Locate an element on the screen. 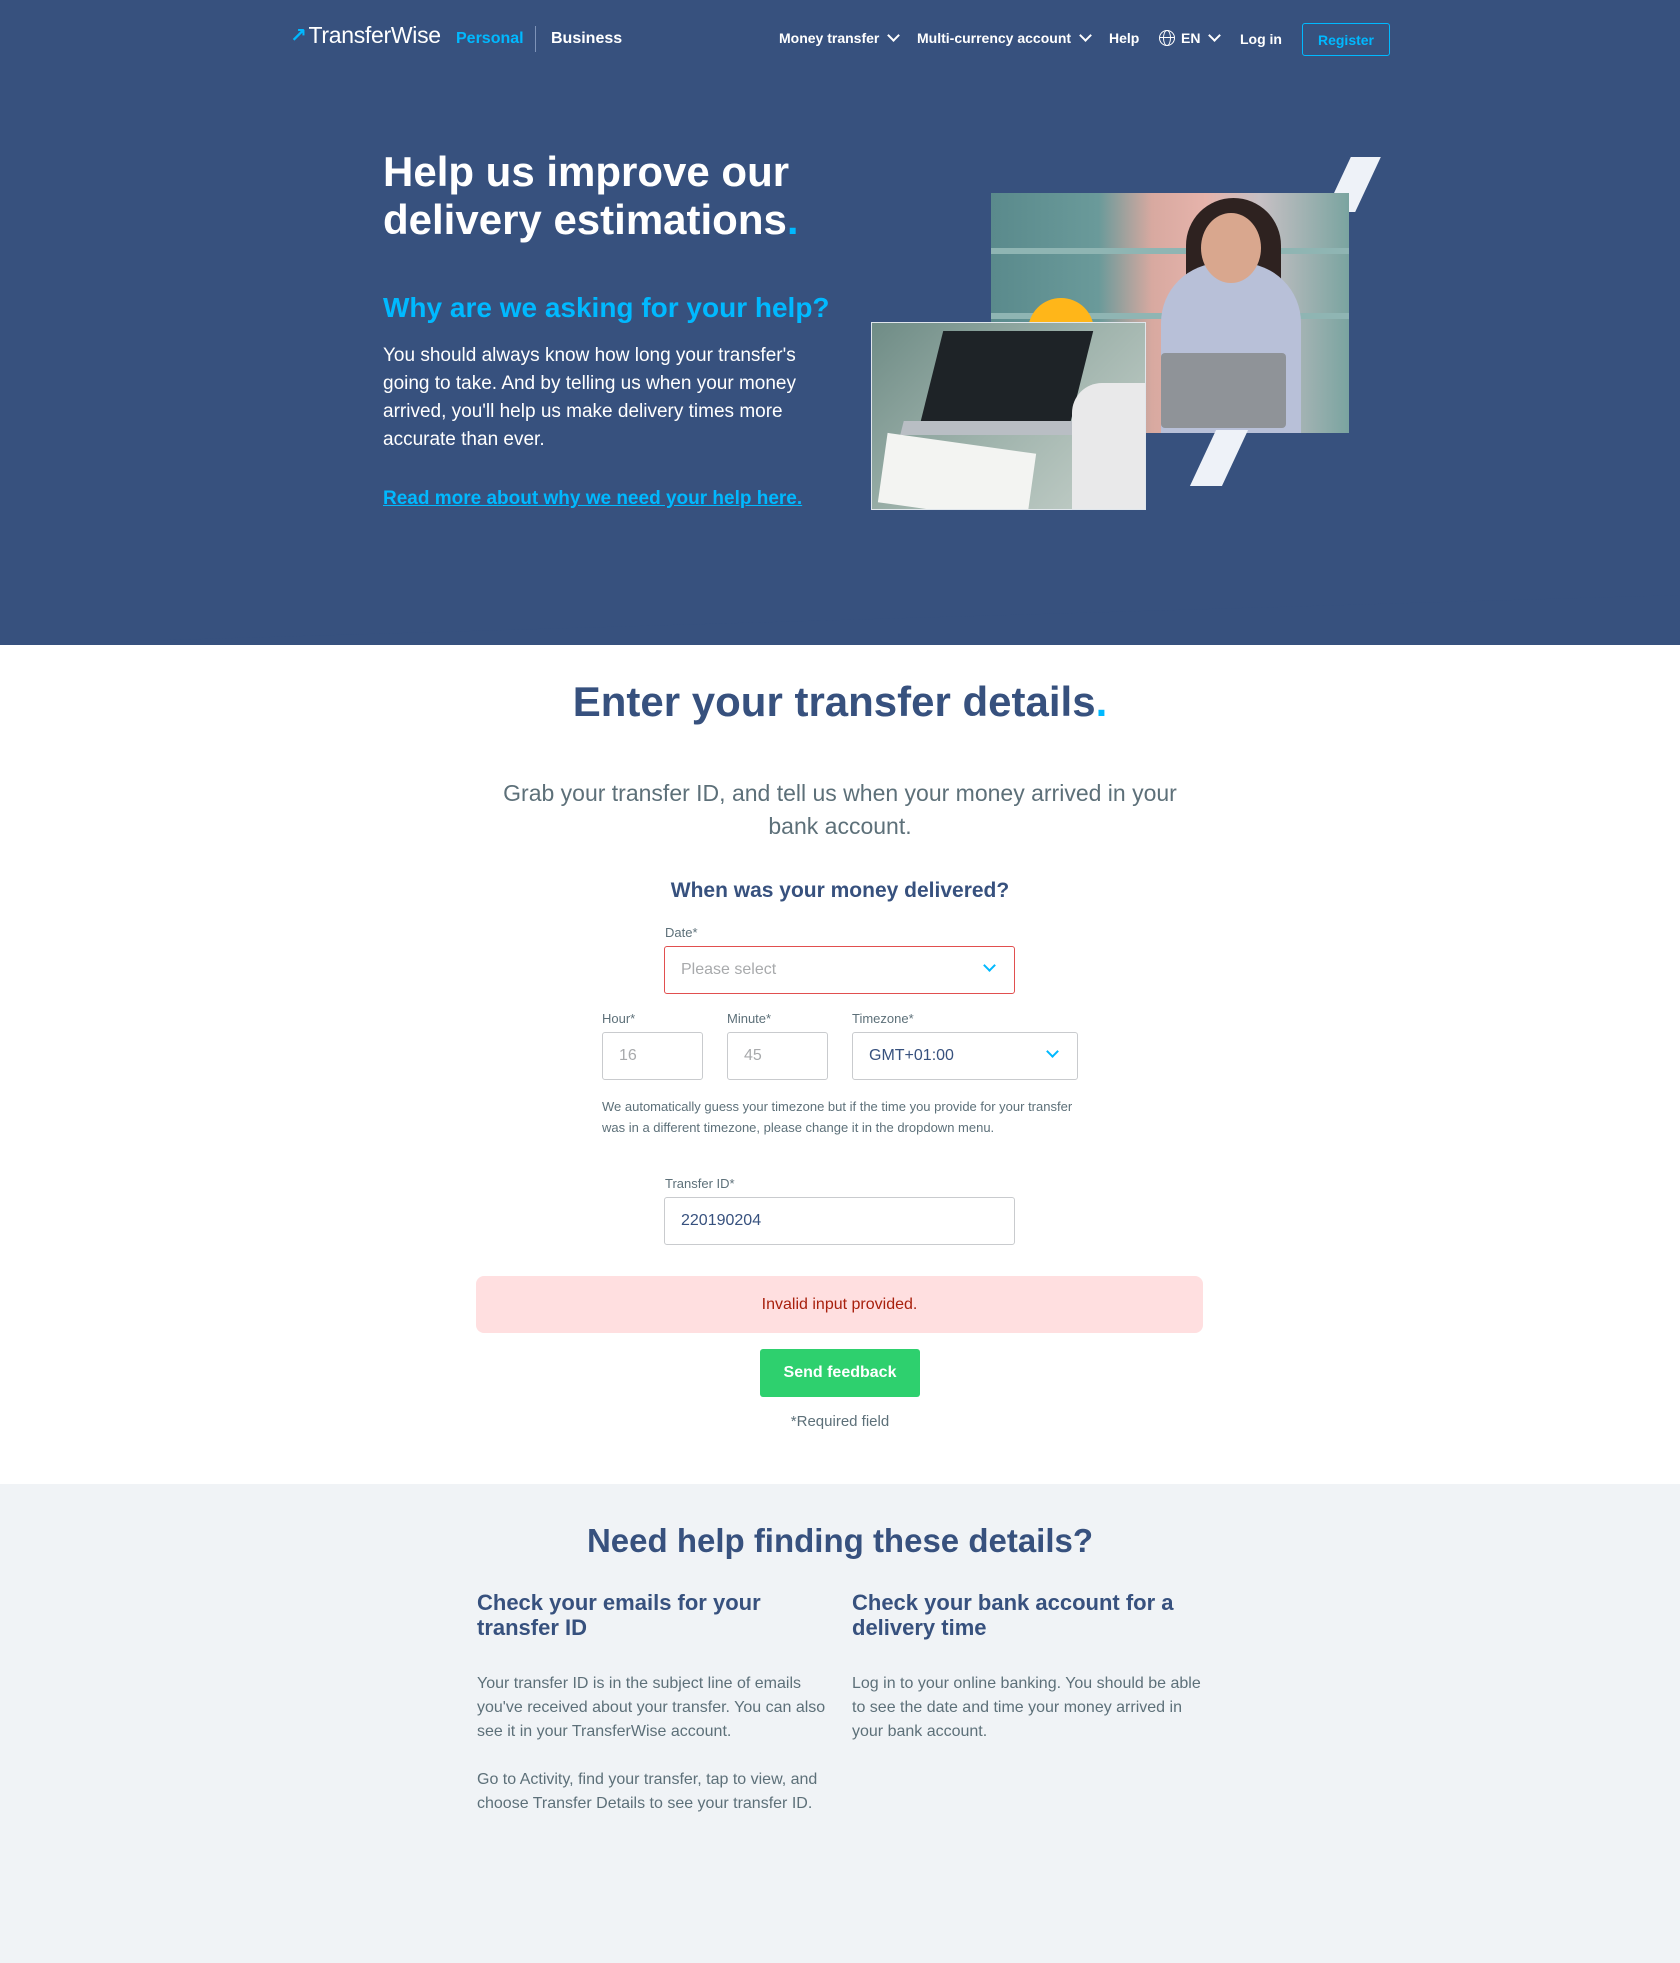  logo-text: TransferWise is located at coordinates (374, 35).